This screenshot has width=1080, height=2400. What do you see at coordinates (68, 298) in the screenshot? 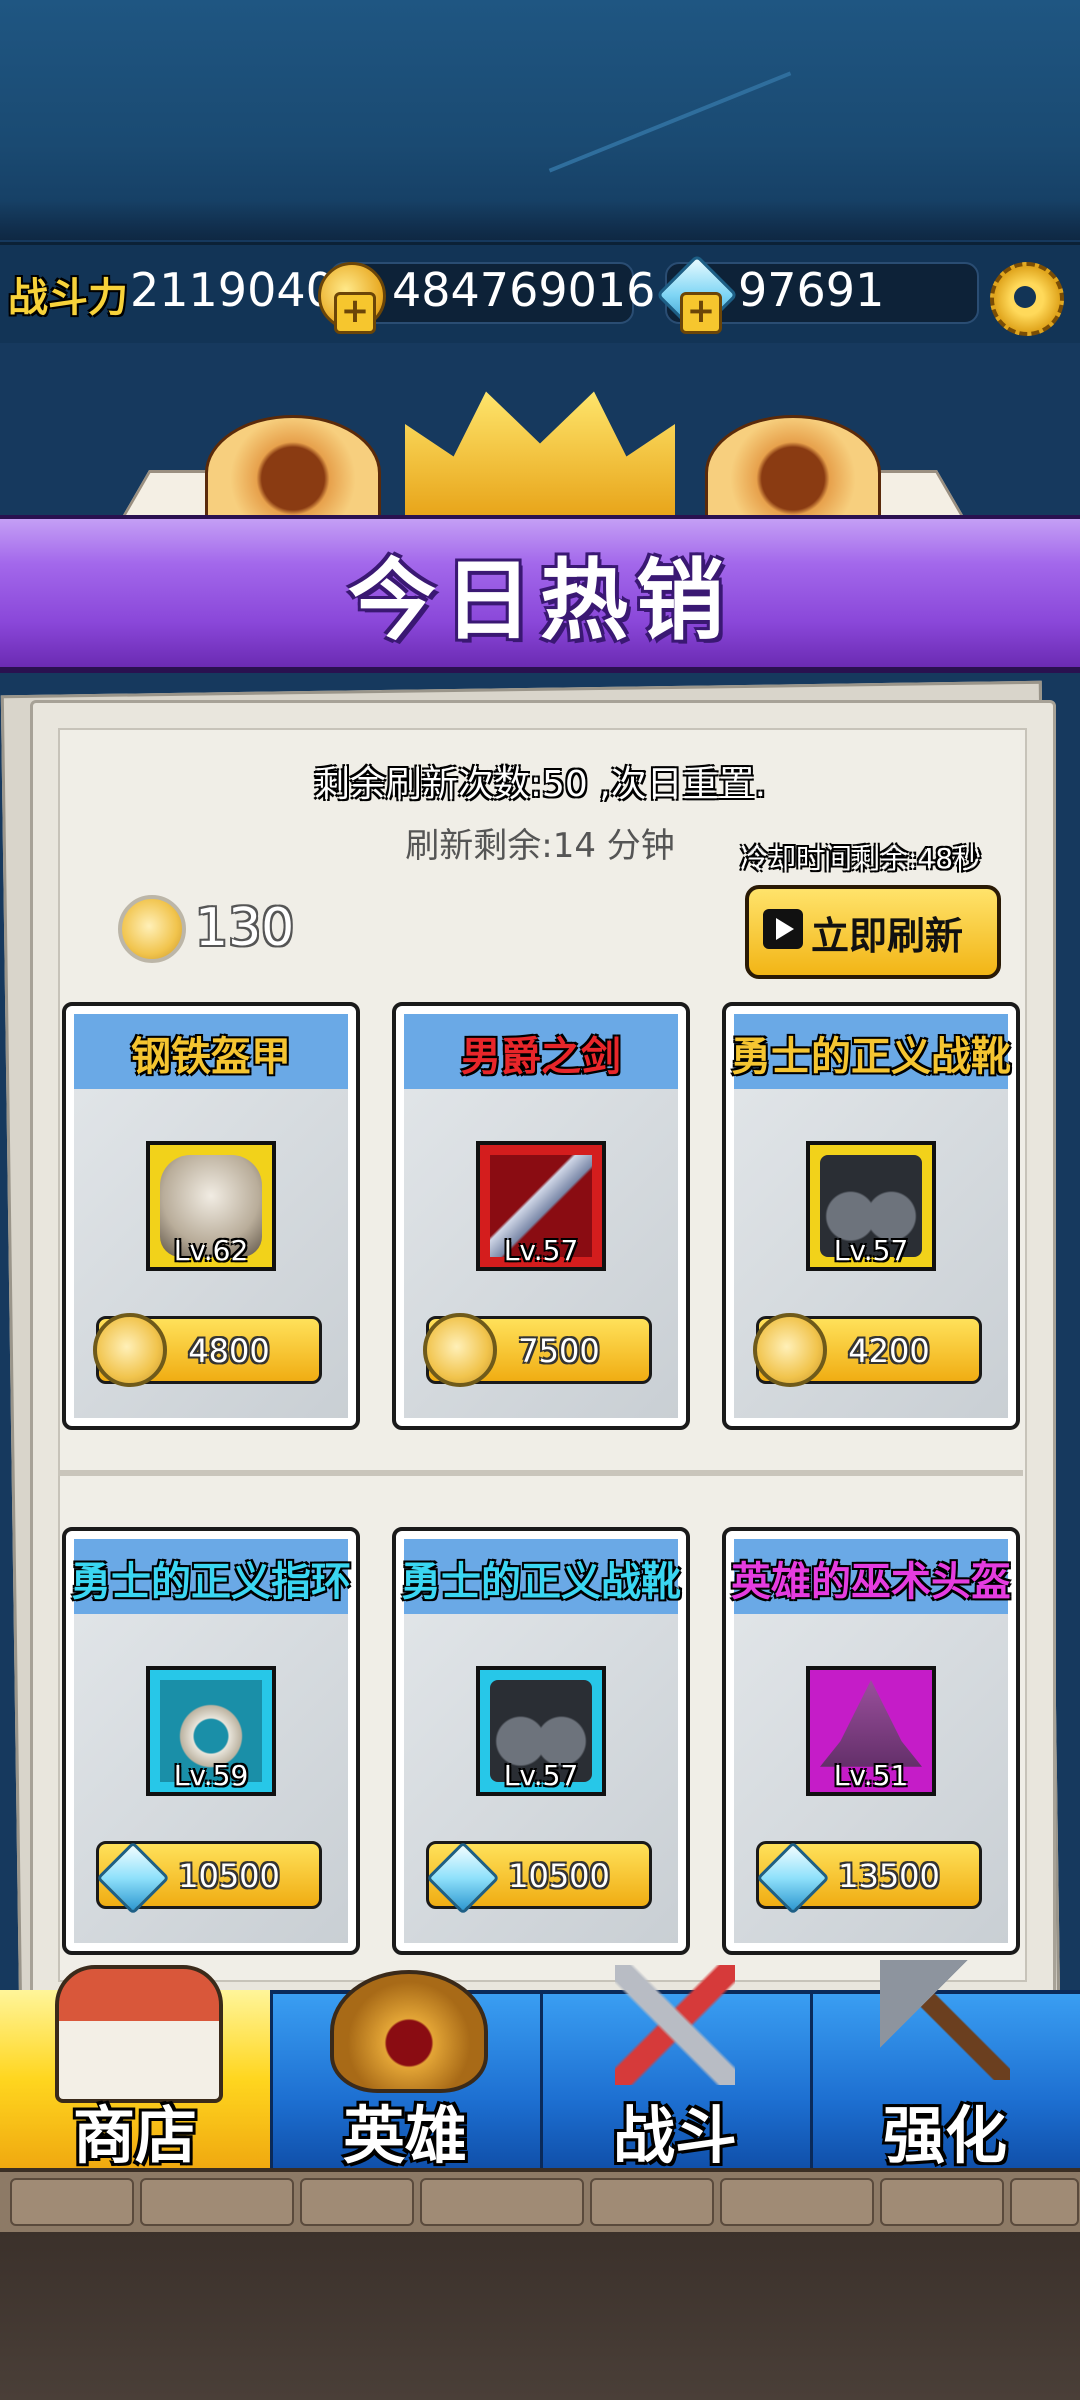
I see `combat-power-label: 战斗力` at bounding box center [68, 298].